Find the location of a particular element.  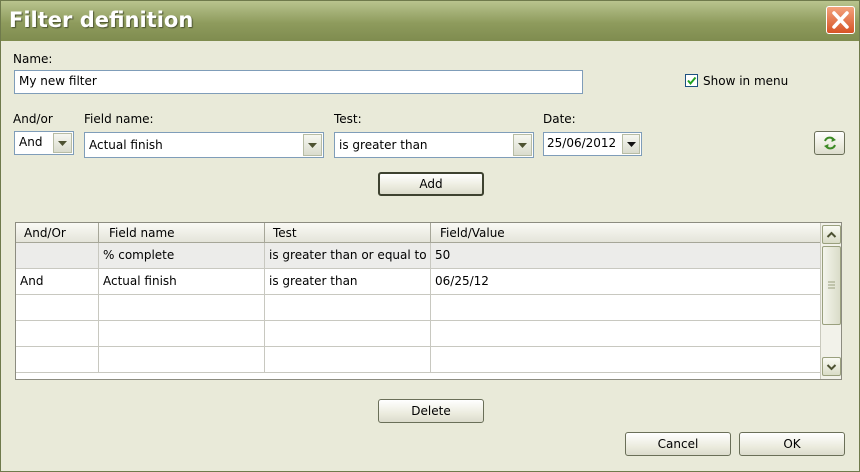

column-header-field-name: Field name is located at coordinates (182, 233).